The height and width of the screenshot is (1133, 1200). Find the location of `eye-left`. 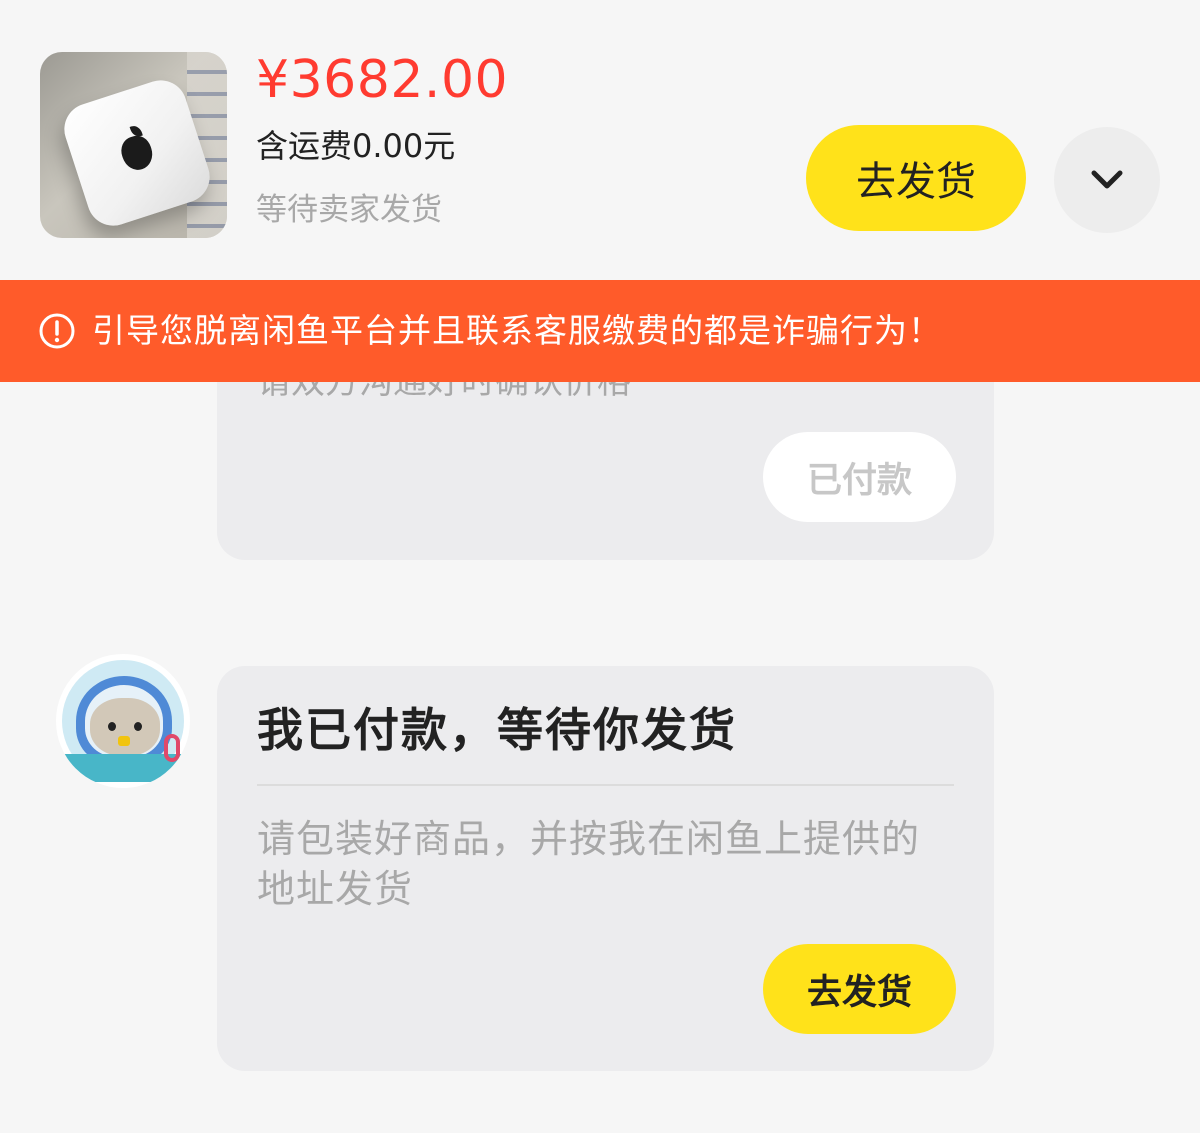

eye-left is located at coordinates (112, 726).